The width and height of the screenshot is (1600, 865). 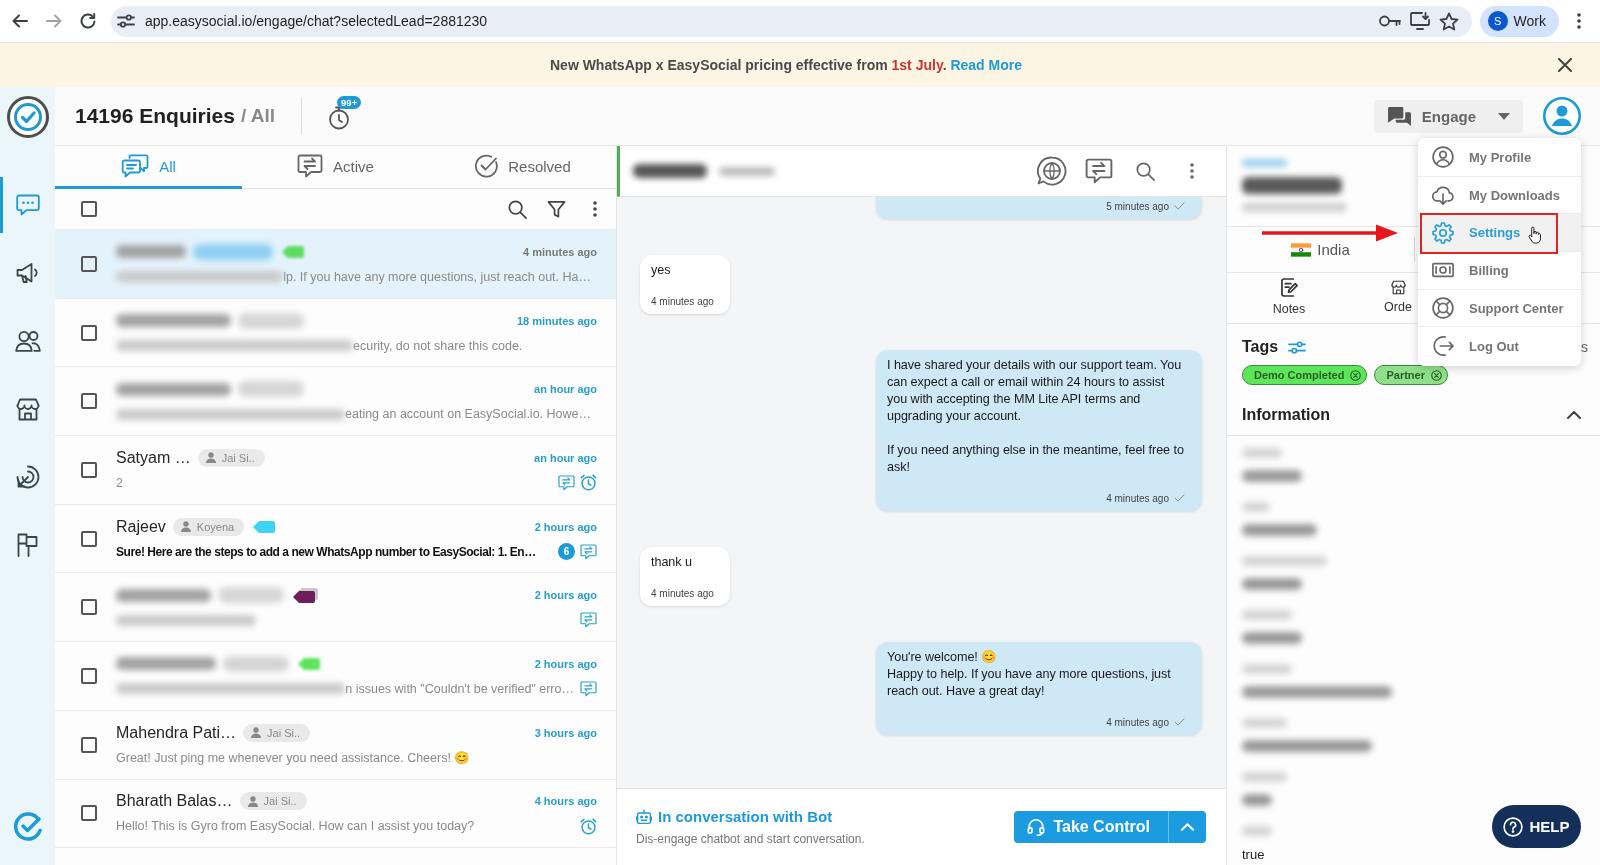 I want to click on star-icon, so click(x=1448, y=21).